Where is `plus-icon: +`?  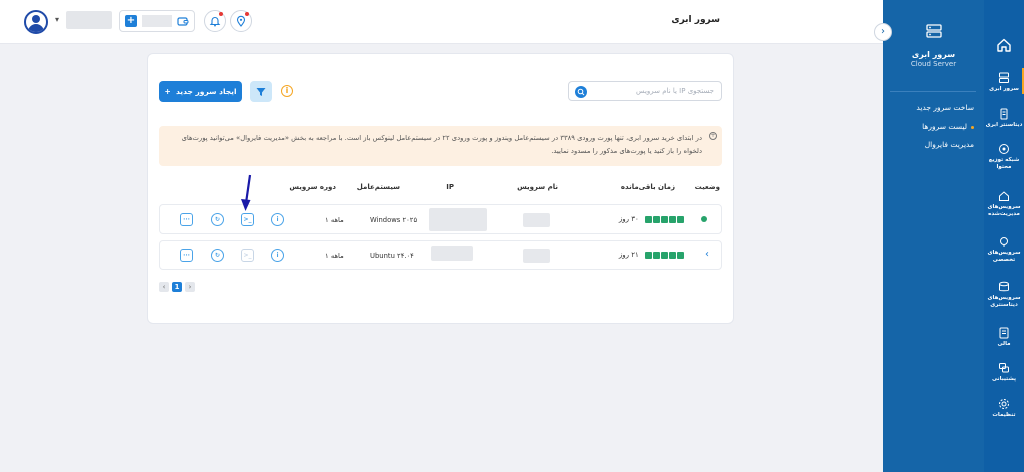
plus-icon: + is located at coordinates (167, 91).